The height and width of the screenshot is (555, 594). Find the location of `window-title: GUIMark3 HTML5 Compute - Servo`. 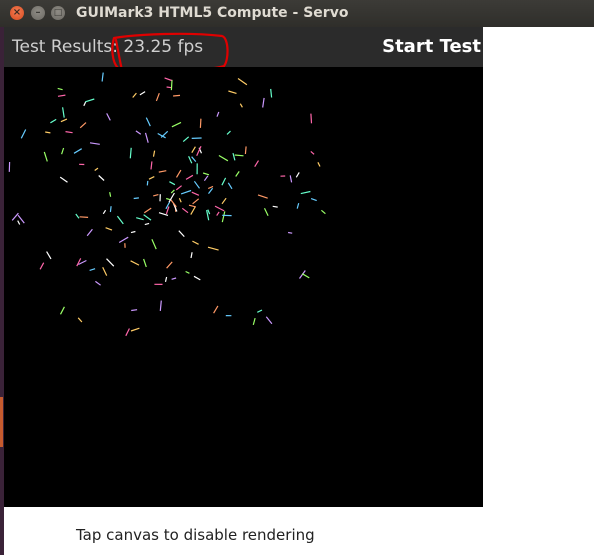

window-title: GUIMark3 HTML5 Compute - Servo is located at coordinates (212, 13).